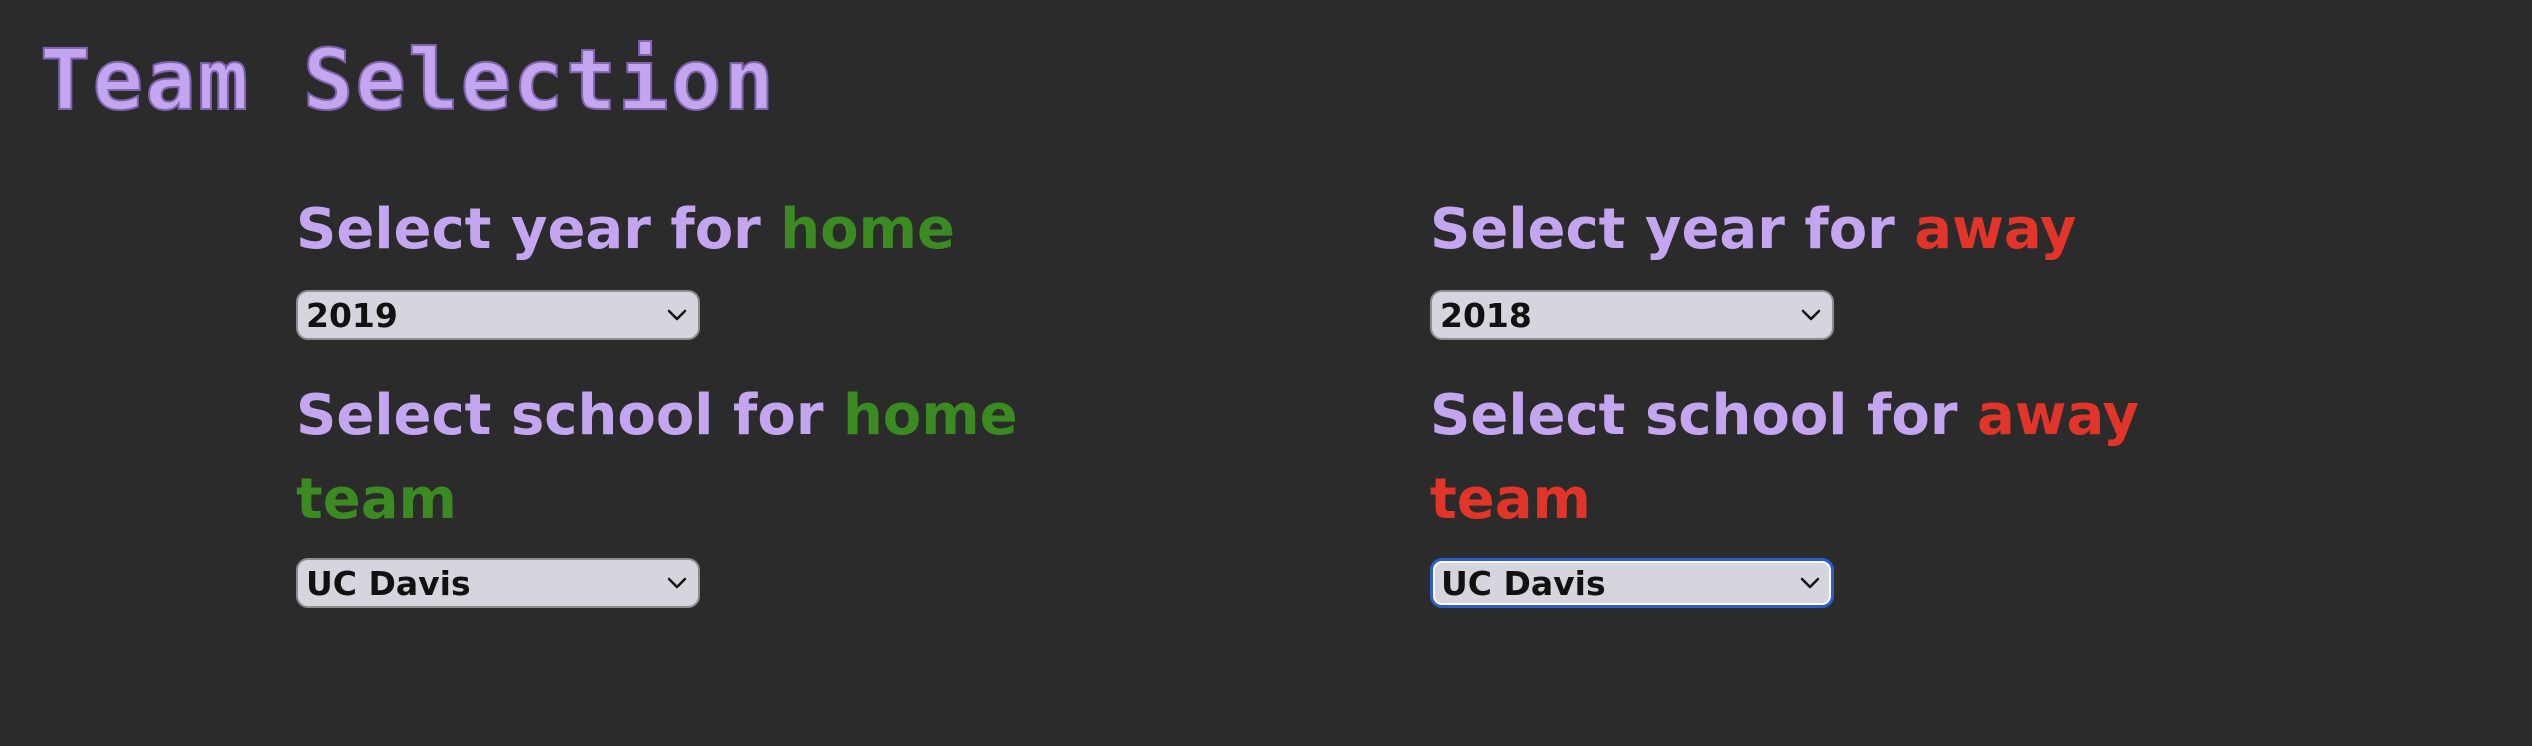  What do you see at coordinates (498, 315) in the screenshot?
I see `home-year-select: 2019` at bounding box center [498, 315].